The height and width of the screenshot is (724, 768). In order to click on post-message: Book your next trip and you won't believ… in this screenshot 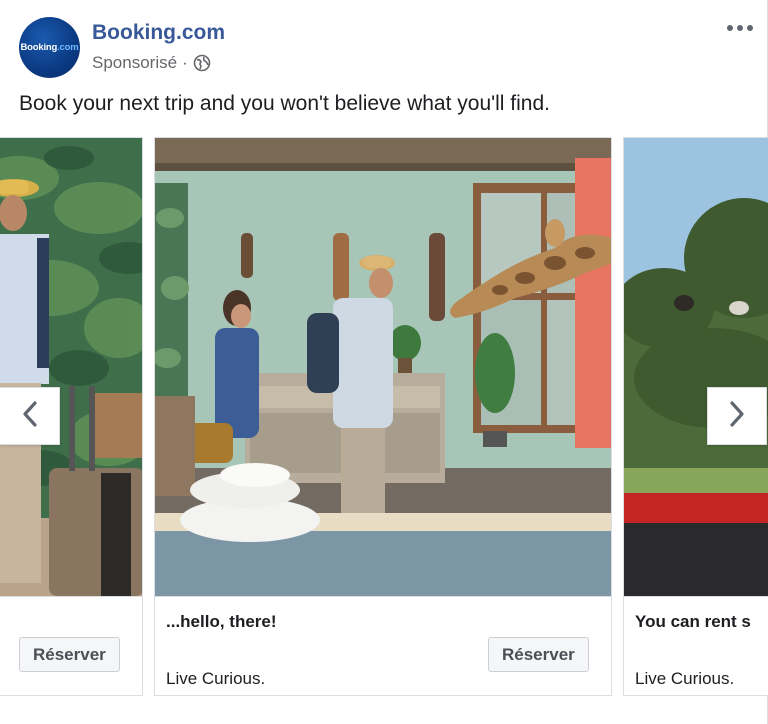, I will do `click(284, 103)`.